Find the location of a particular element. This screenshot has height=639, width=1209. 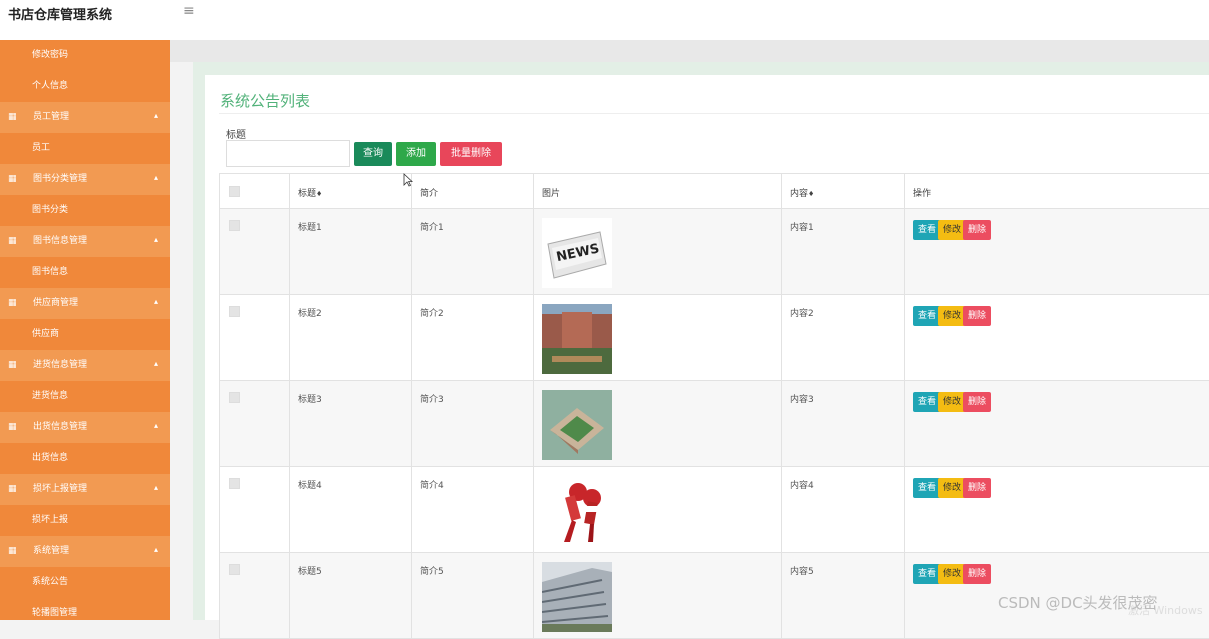

sidebar-group-16: ▦ 系统管理 ▴ is located at coordinates (85, 551).